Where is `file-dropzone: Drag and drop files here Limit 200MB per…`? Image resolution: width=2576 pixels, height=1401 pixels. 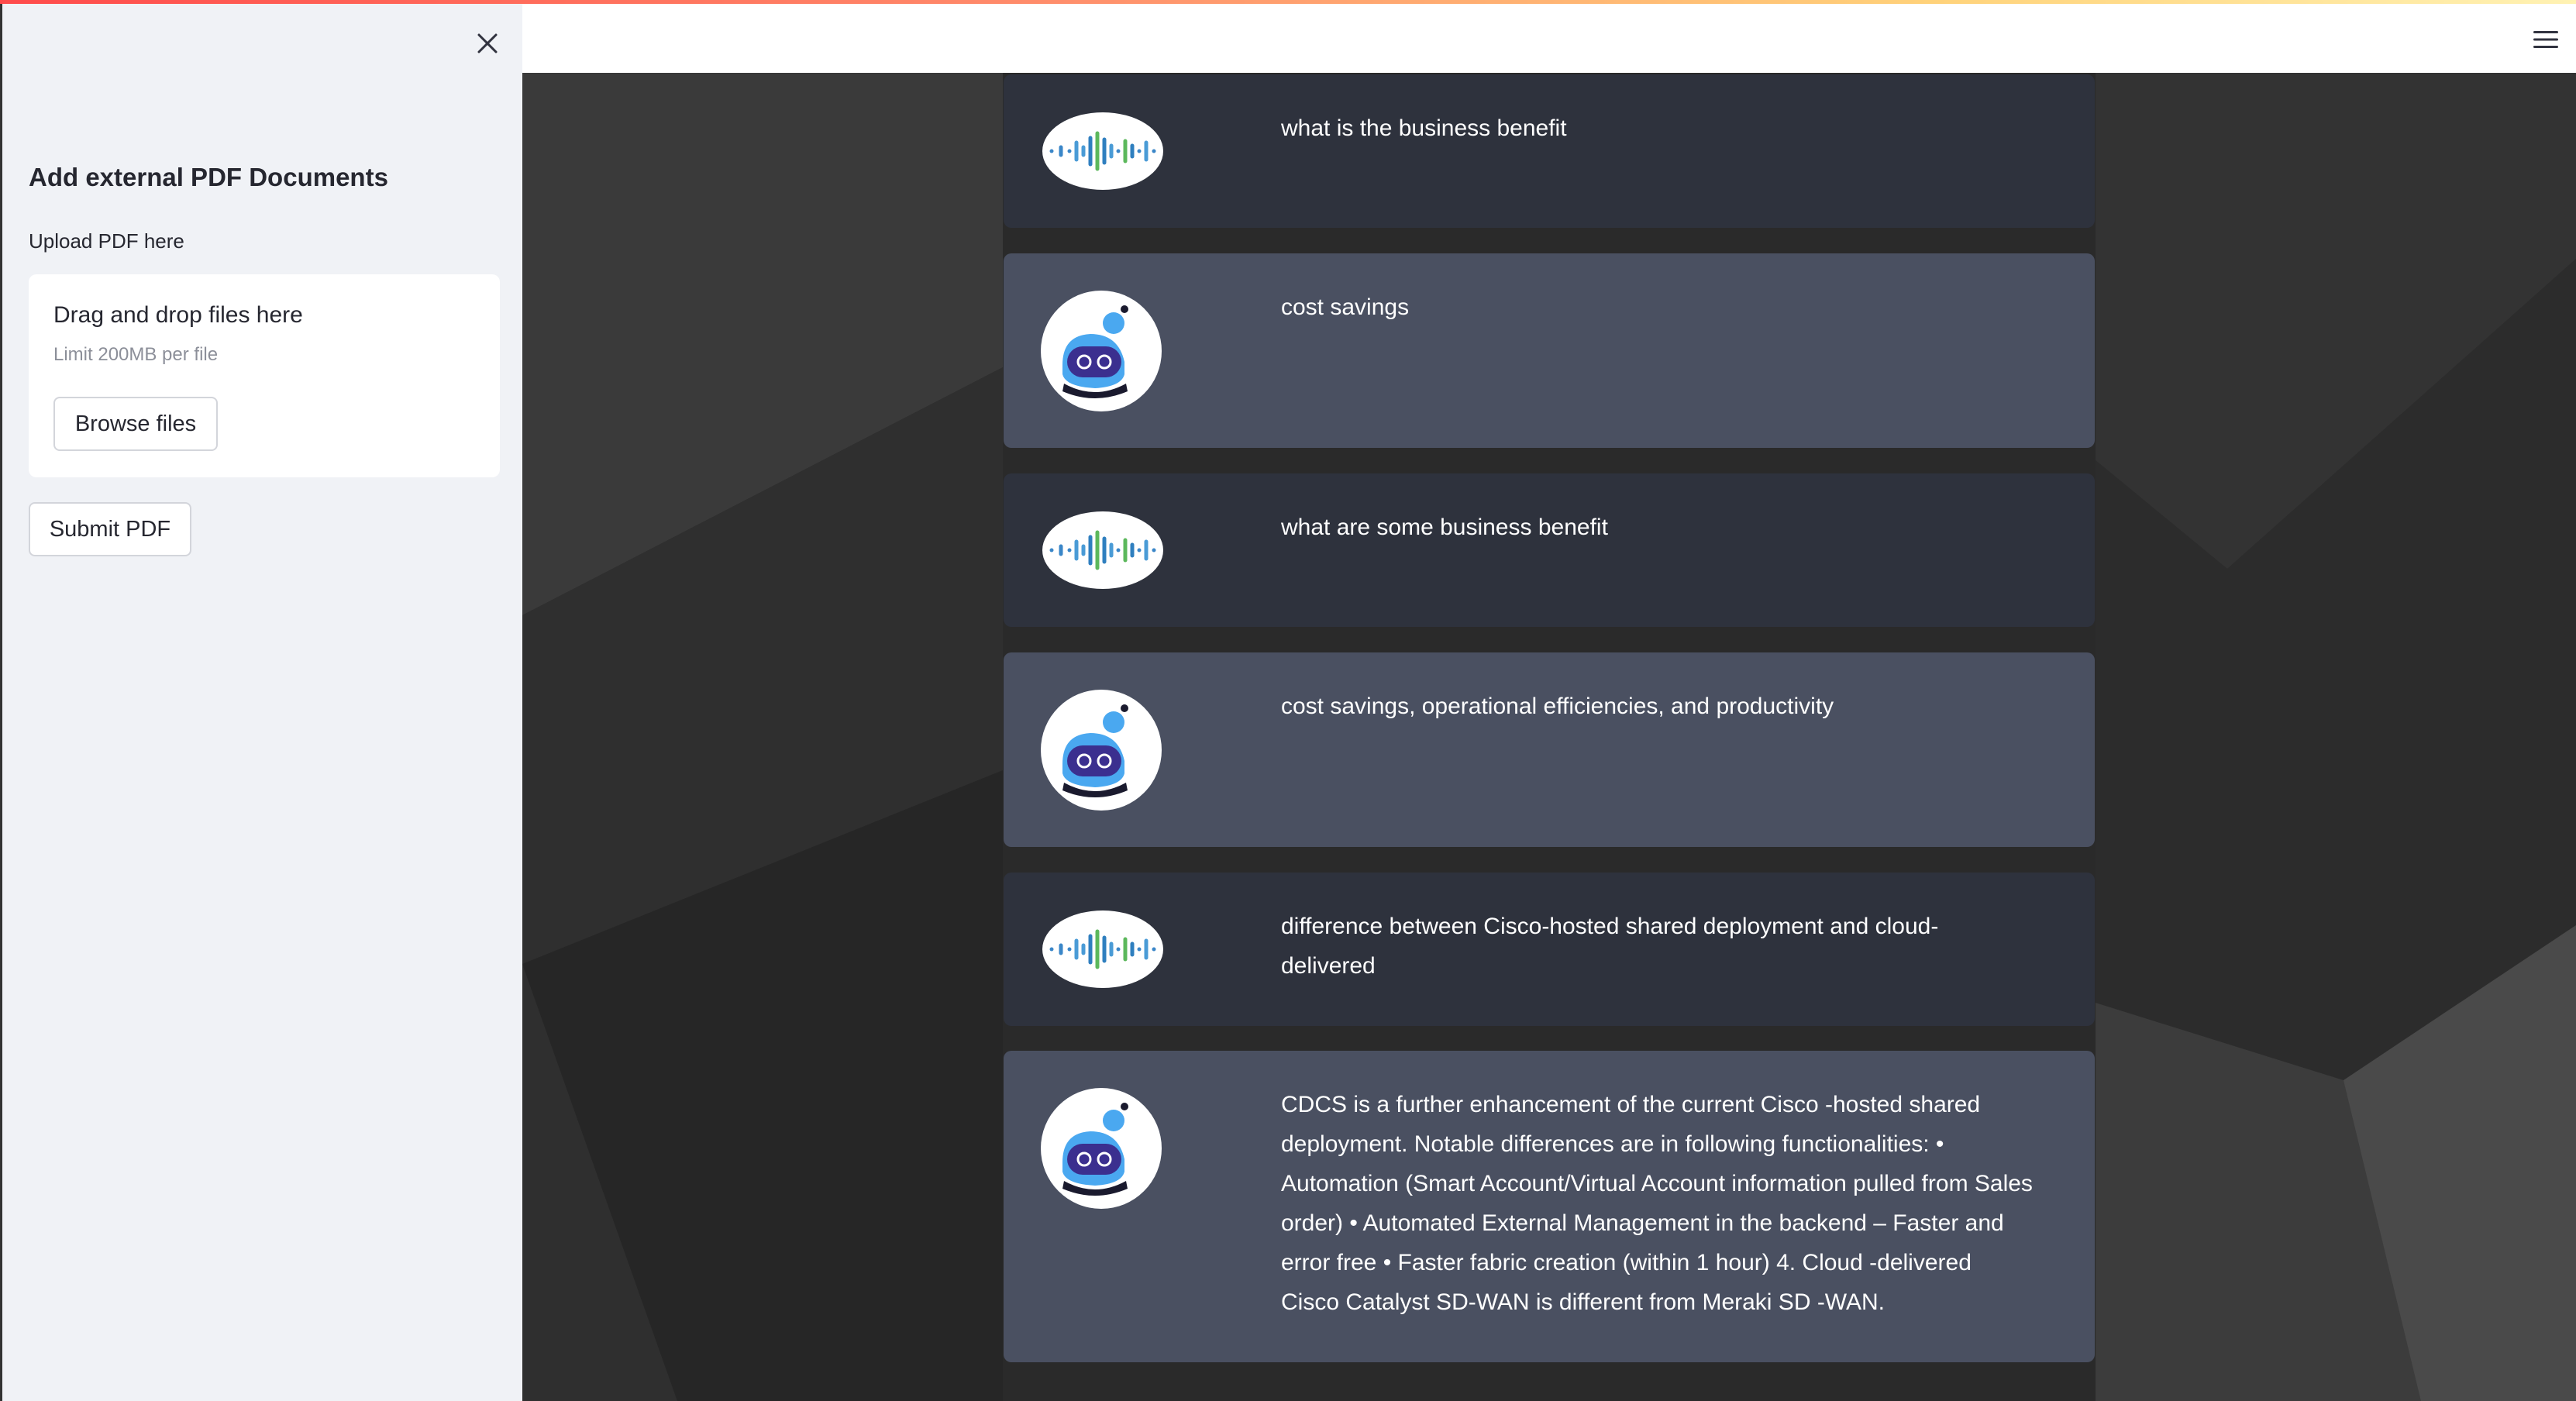 file-dropzone: Drag and drop files here Limit 200MB per… is located at coordinates (264, 375).